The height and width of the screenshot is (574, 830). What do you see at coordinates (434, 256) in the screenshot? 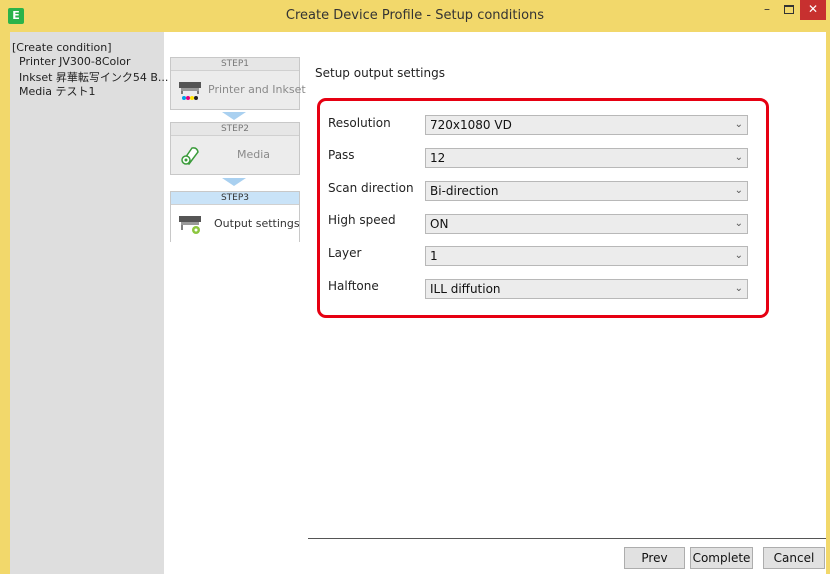
I see `layer-value: 1` at bounding box center [434, 256].